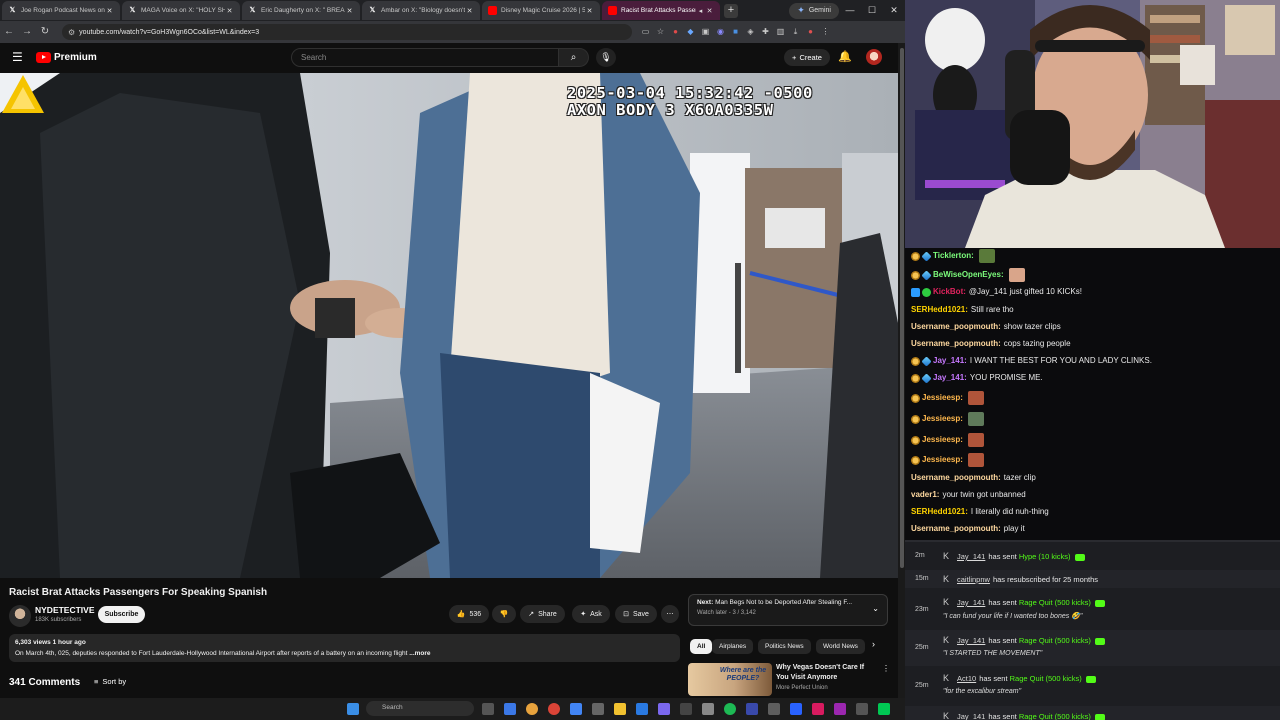 This screenshot has height=720, width=1280. Describe the element at coordinates (802, 688) in the screenshot. I see `recommendation-channel: More Perfect Union` at that location.